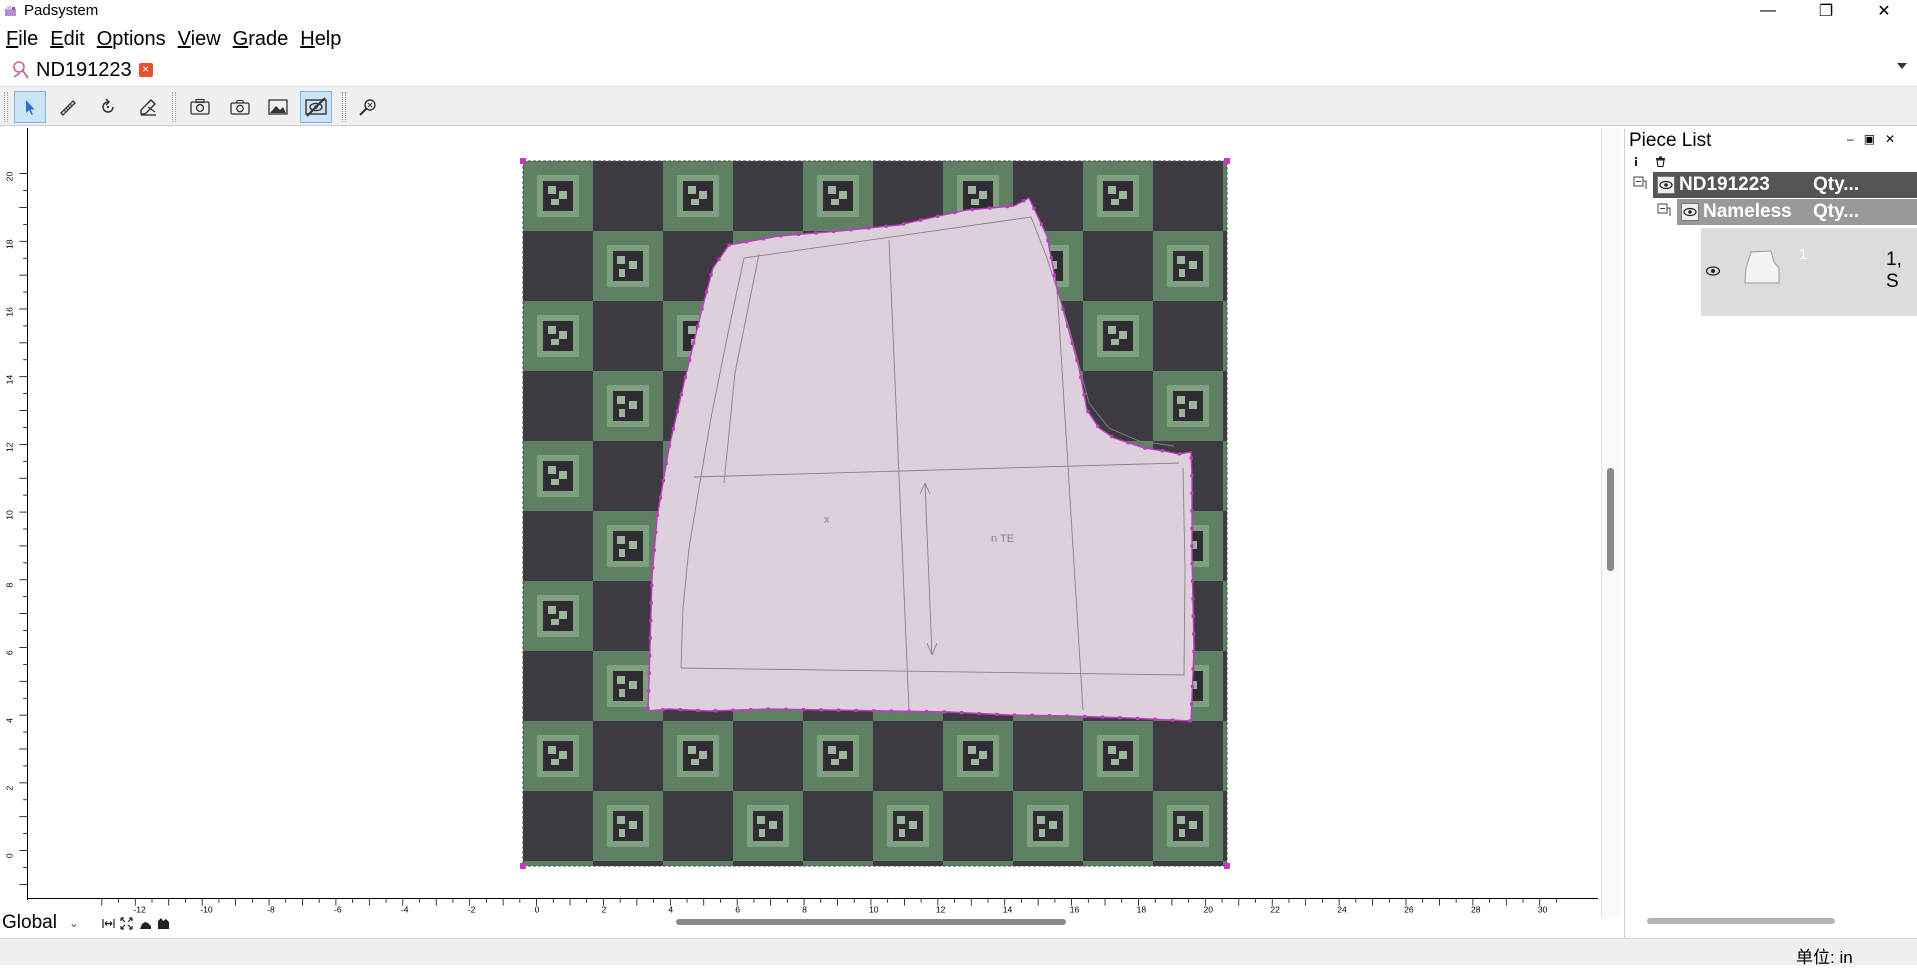 The width and height of the screenshot is (1917, 968). Describe the element at coordinates (1660, 161) in the screenshot. I see `trash-icon` at that location.